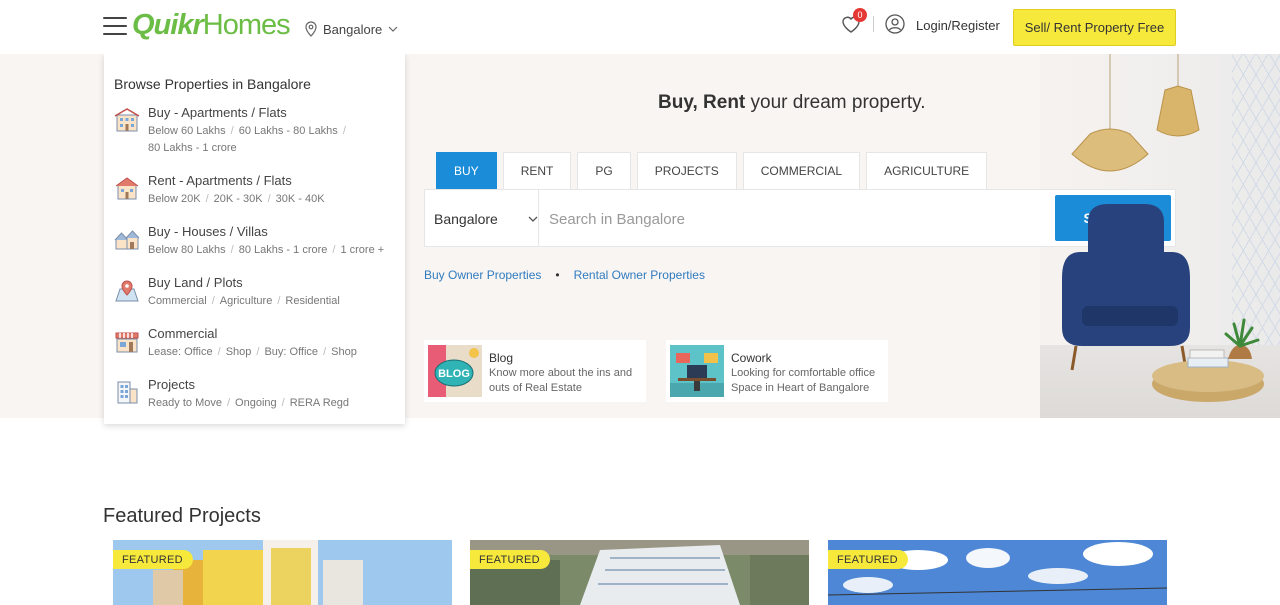 The height and width of the screenshot is (605, 1280). What do you see at coordinates (895, 24) in the screenshot?
I see `user-icon` at bounding box center [895, 24].